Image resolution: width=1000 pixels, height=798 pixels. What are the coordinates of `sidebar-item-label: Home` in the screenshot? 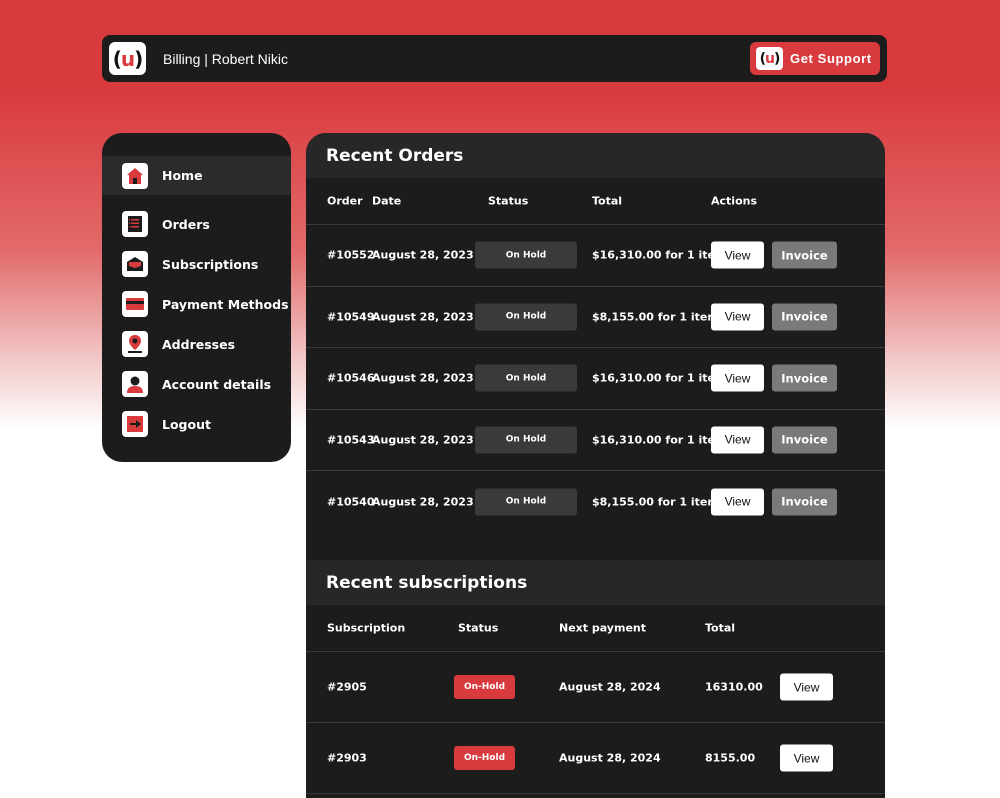 It's located at (182, 175).